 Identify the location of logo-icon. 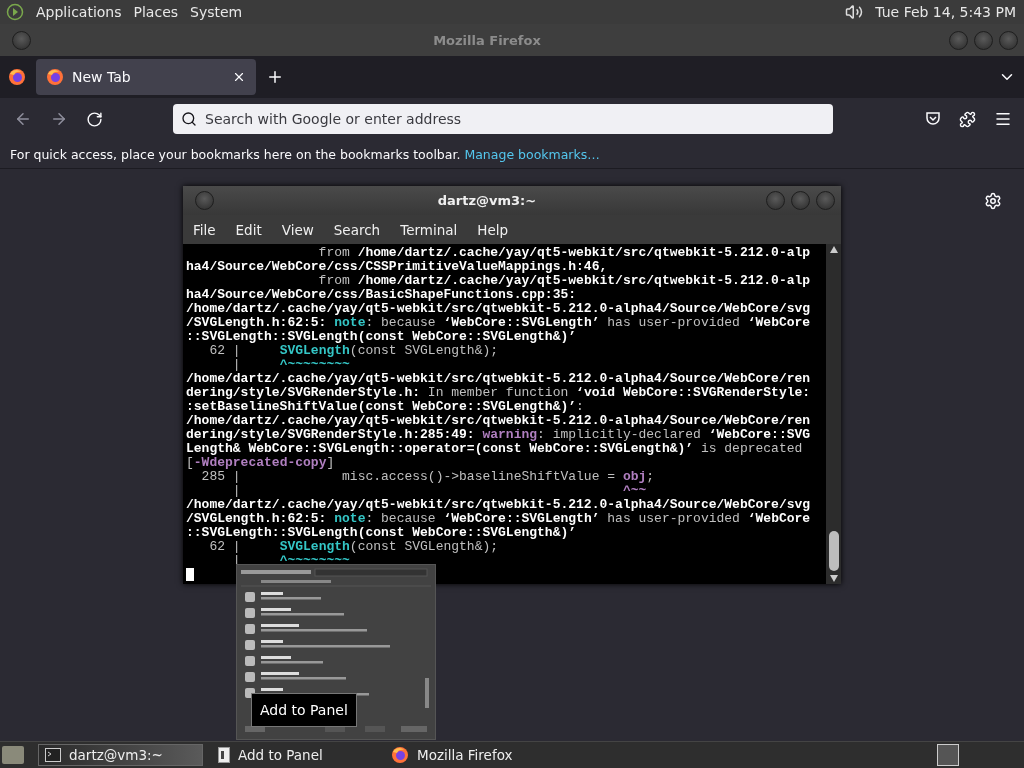
(15, 12).